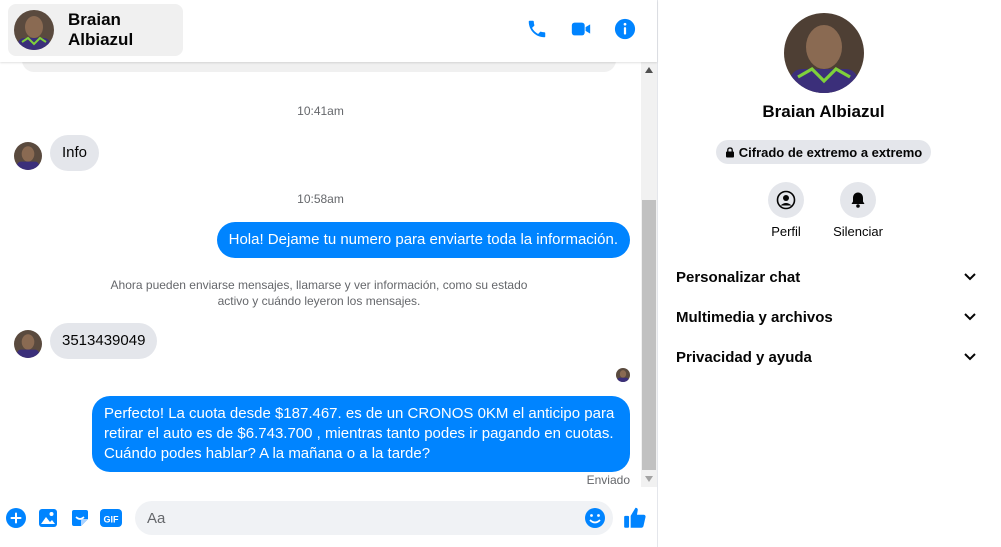 Image resolution: width=1001 pixels, height=547 pixels. I want to click on incoming-message: 3513439049, so click(104, 341).